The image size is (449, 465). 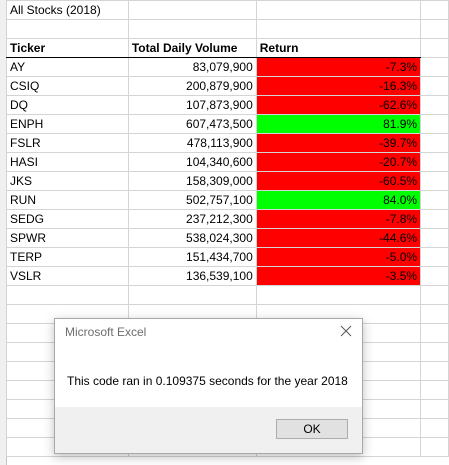 What do you see at coordinates (192, 181) in the screenshot?
I see `volume-cell: 158,309,000` at bounding box center [192, 181].